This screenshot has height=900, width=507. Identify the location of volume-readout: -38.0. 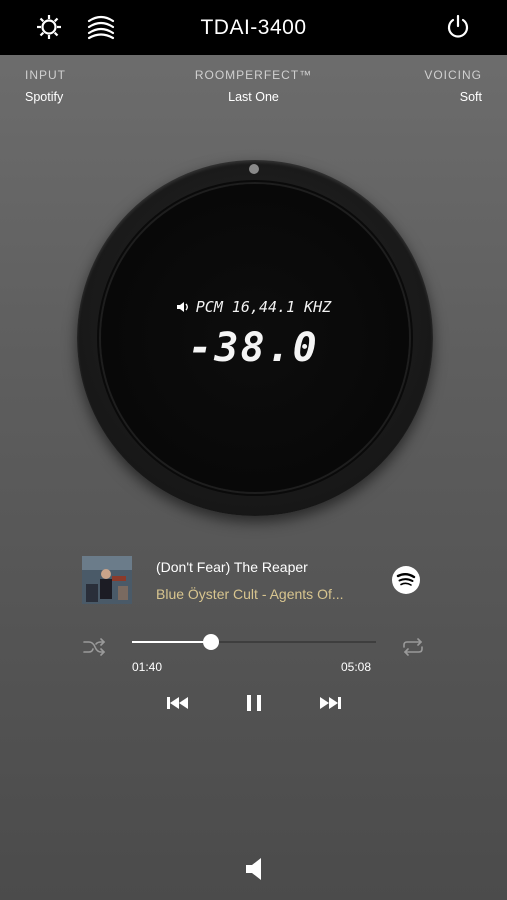
(253, 348).